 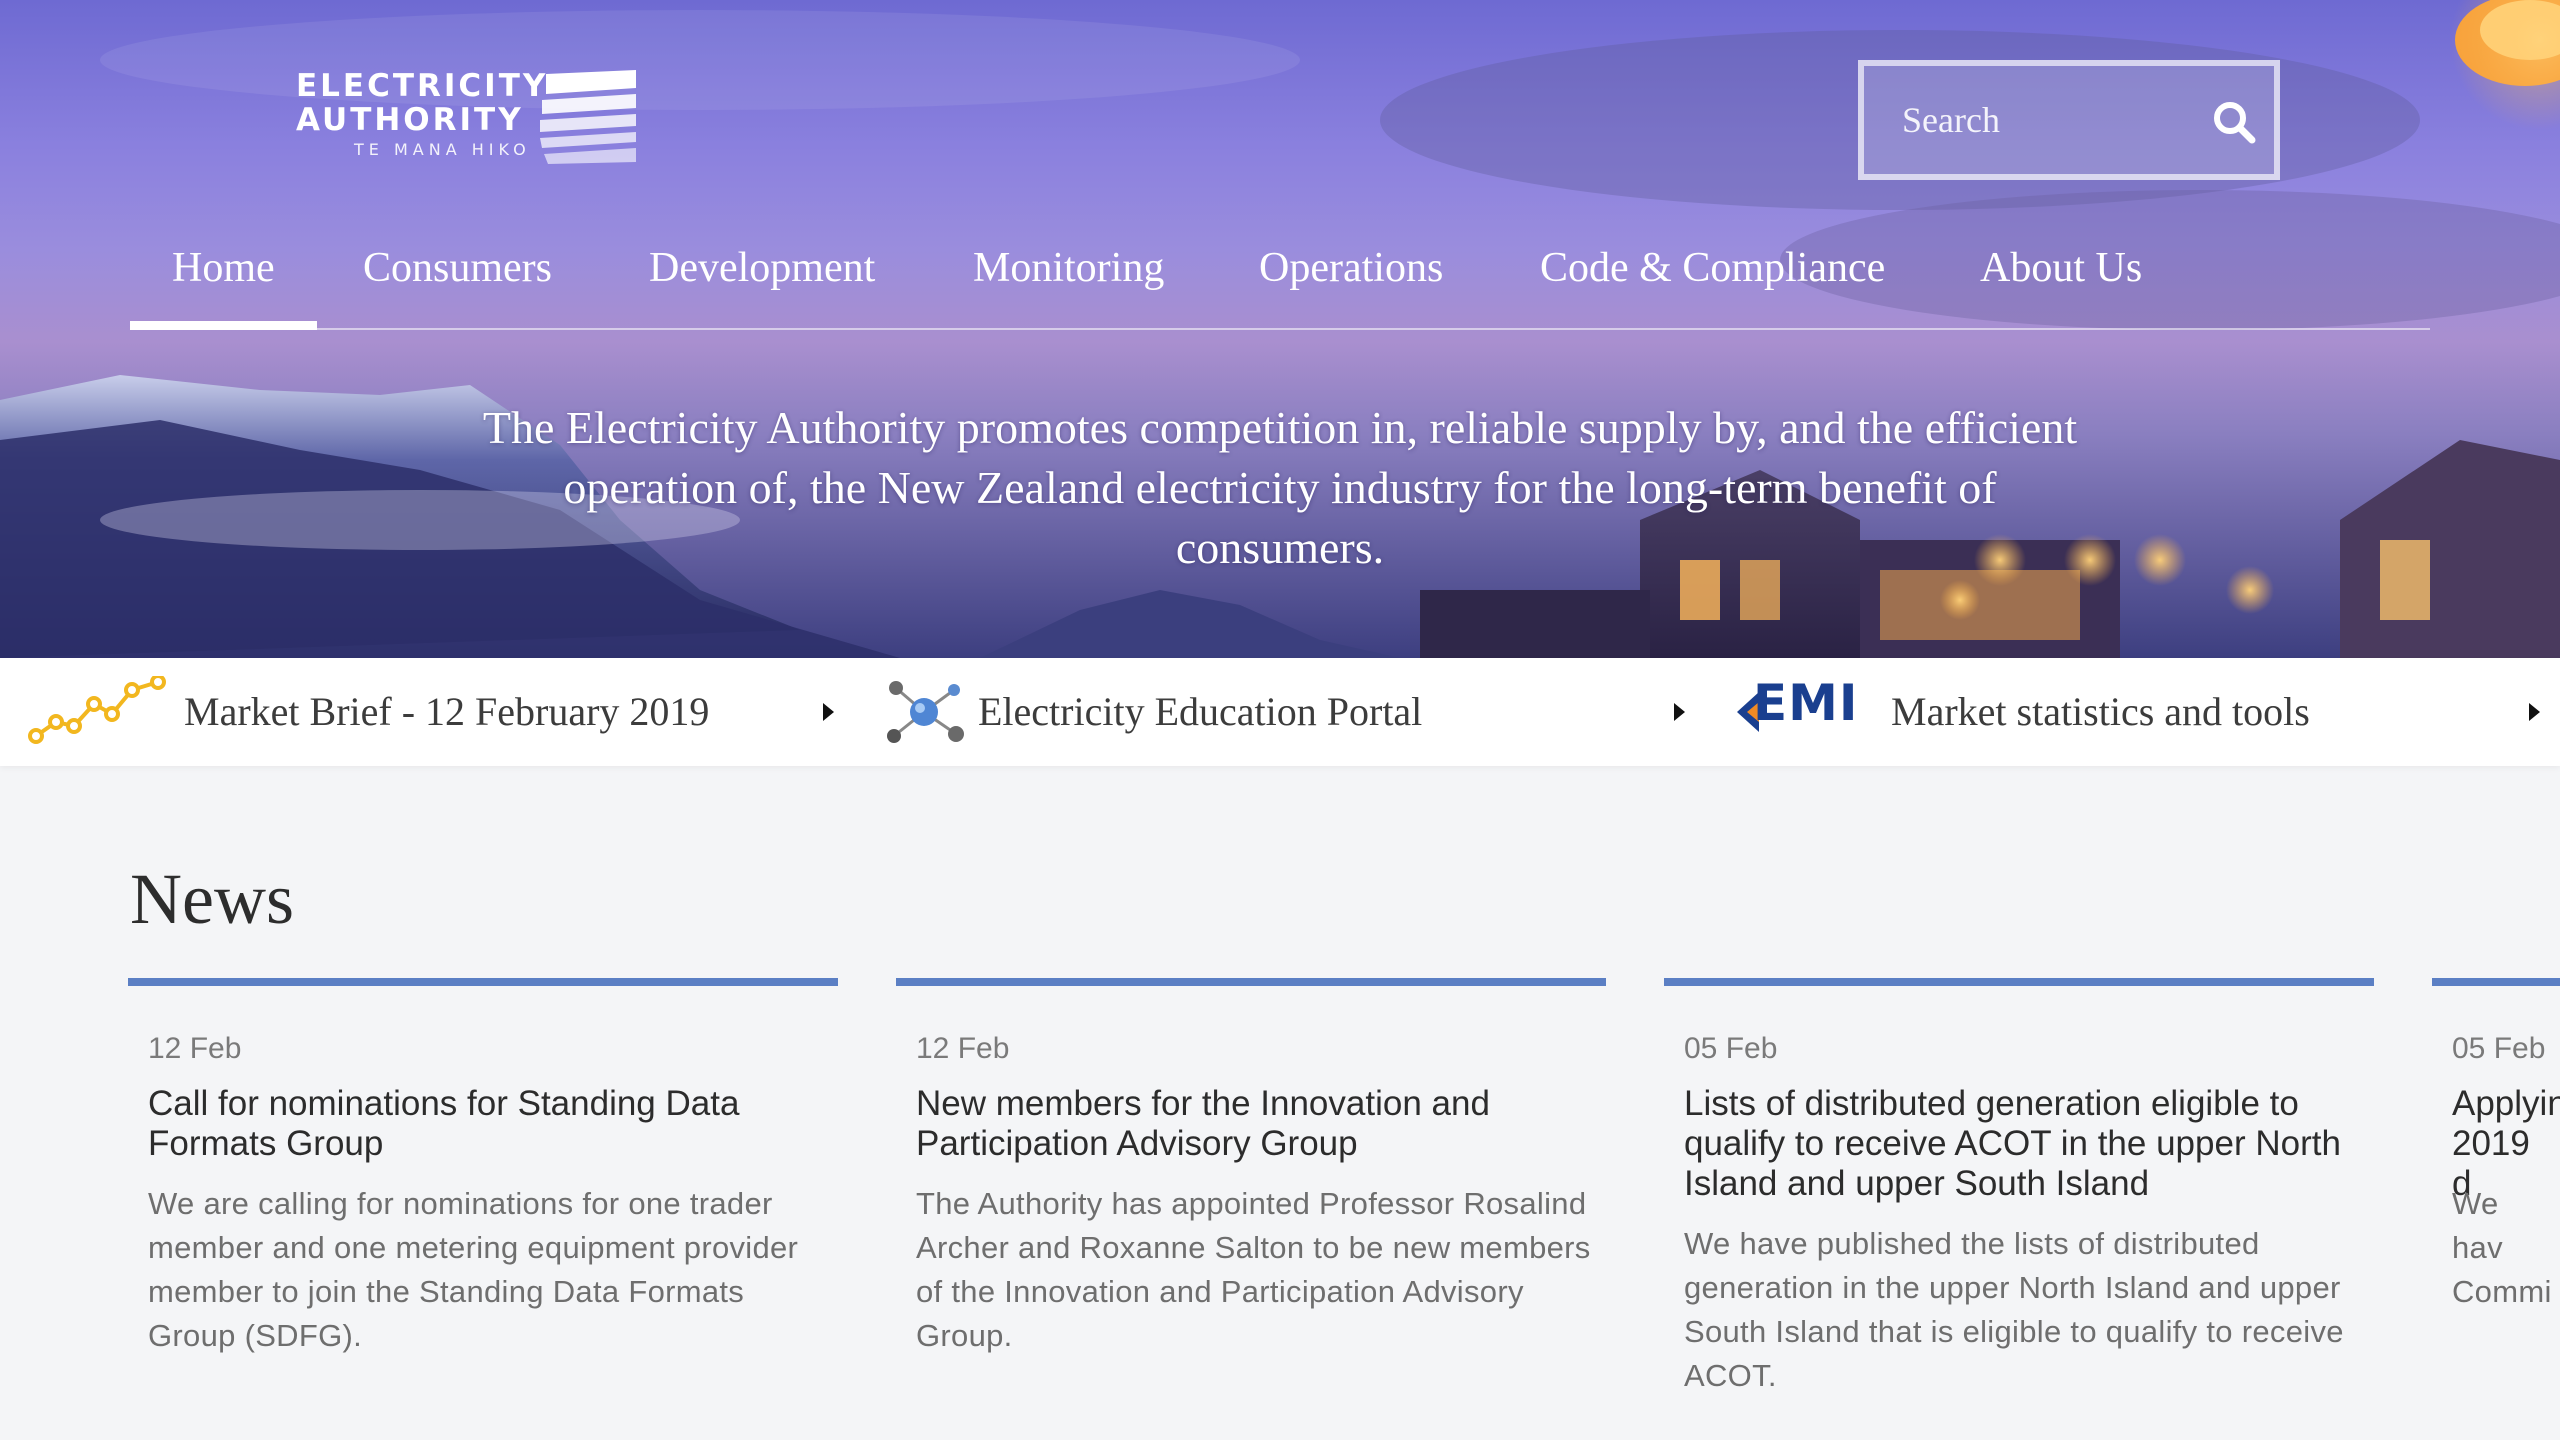 I want to click on search-box, so click(x=2069, y=120).